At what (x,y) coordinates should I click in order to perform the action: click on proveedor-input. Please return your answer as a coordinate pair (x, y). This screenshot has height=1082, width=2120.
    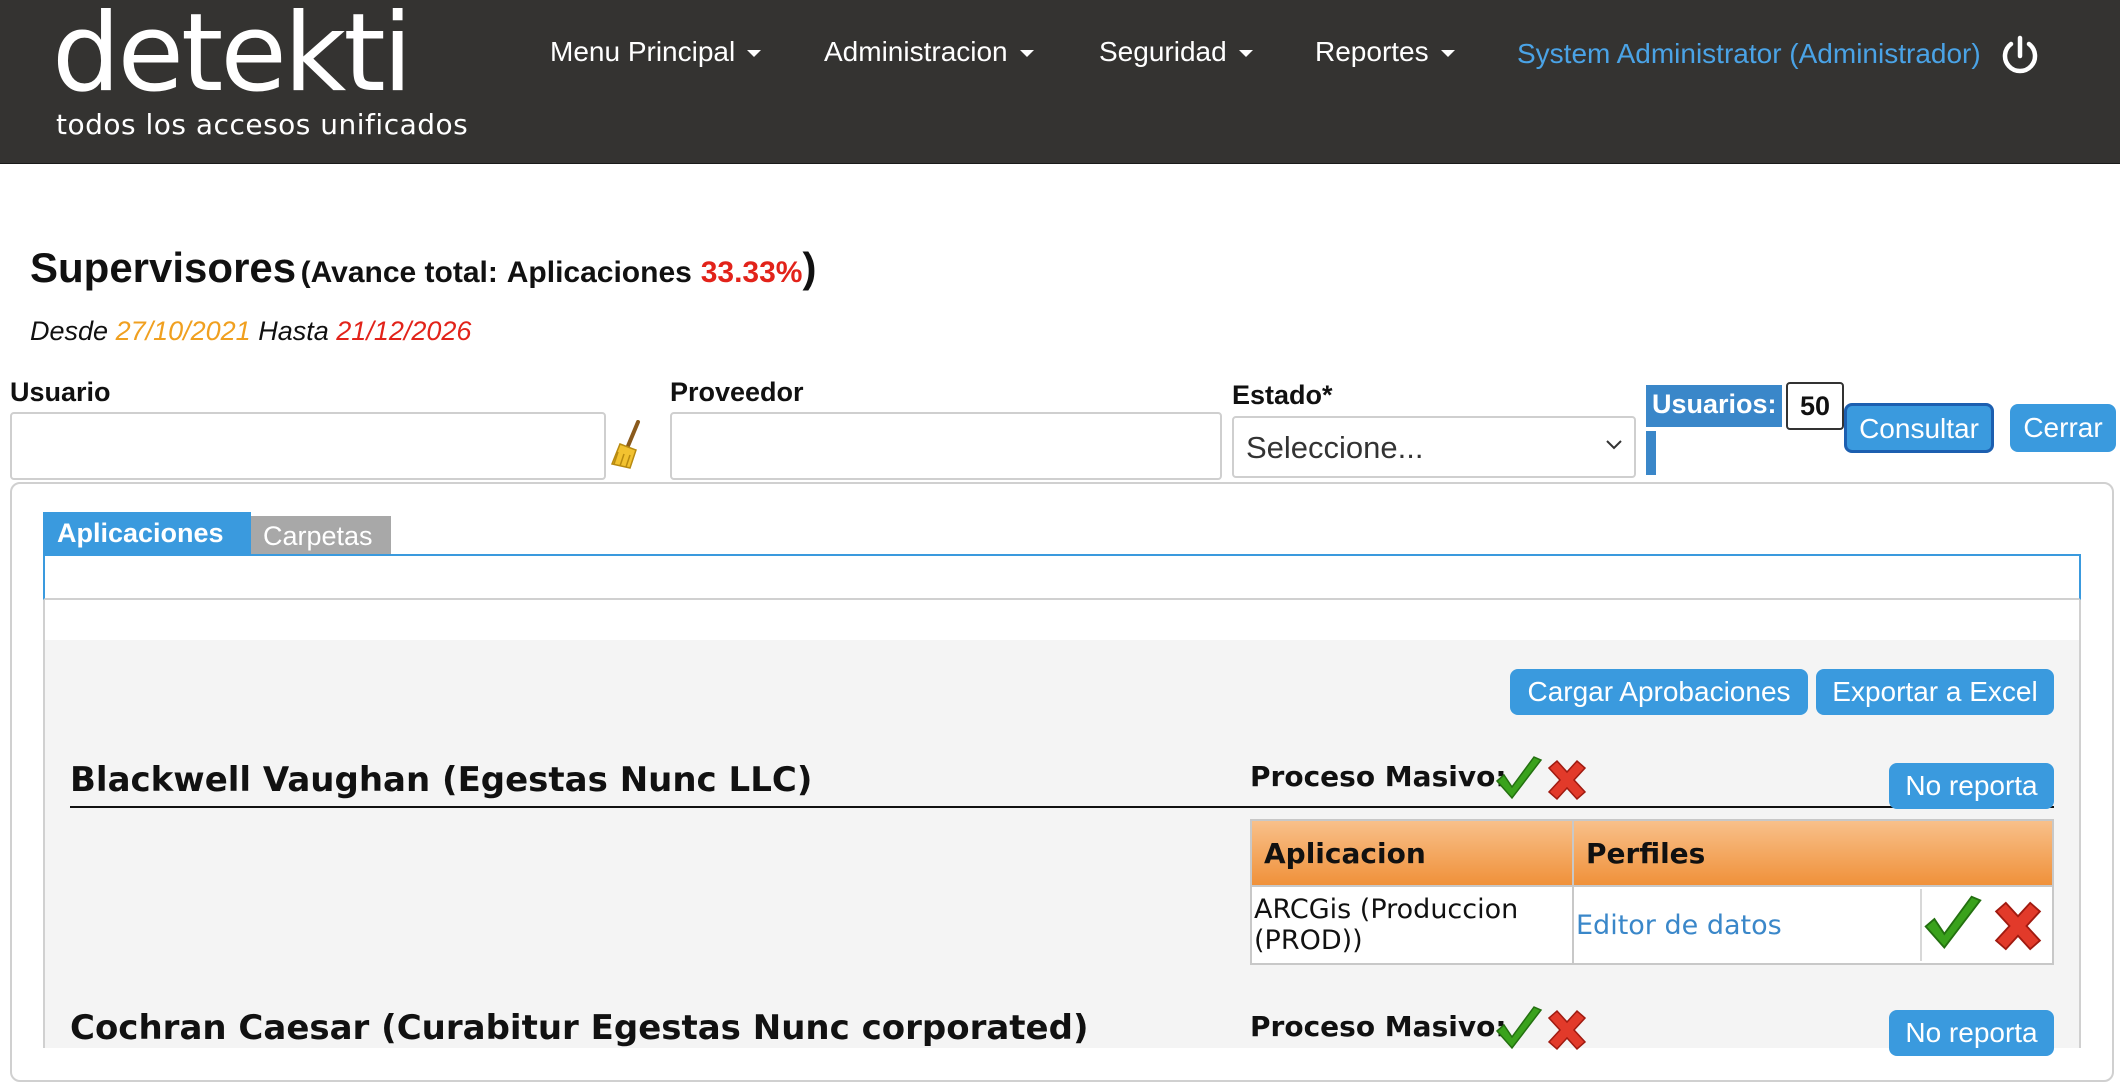
    Looking at the image, I should click on (946, 446).